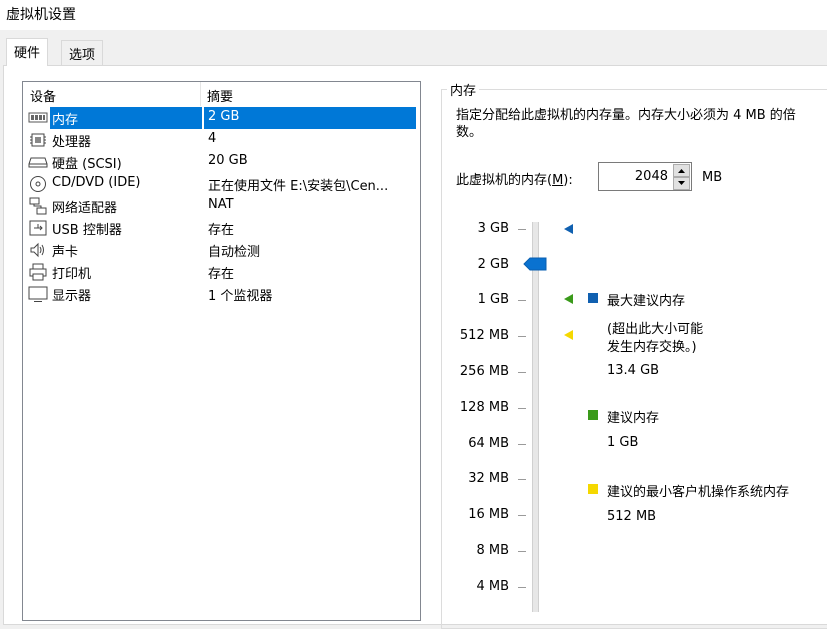 The width and height of the screenshot is (827, 629). Describe the element at coordinates (626, 124) in the screenshot. I see `memory-description: 指定分配给此虚拟机的内存量。内存大小必须为 4 MB 的倍数。` at that location.